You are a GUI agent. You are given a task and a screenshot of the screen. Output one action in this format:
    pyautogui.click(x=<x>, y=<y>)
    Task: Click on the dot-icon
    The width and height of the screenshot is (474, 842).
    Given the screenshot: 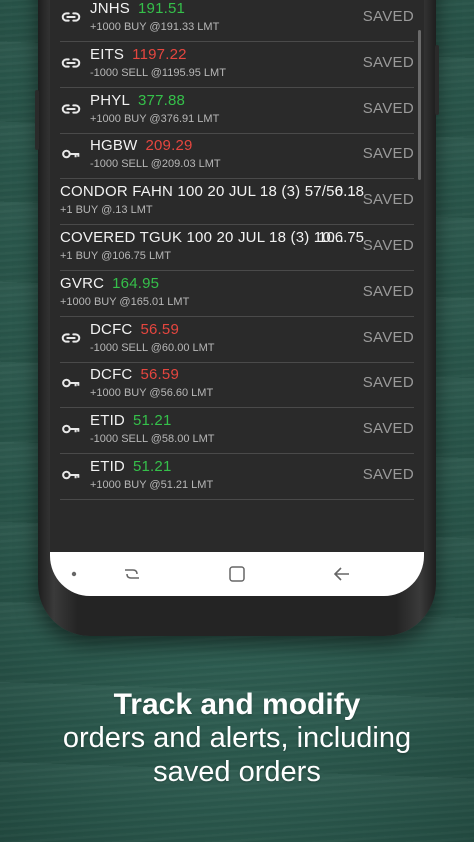 What is the action you would take?
    pyautogui.click(x=80, y=574)
    